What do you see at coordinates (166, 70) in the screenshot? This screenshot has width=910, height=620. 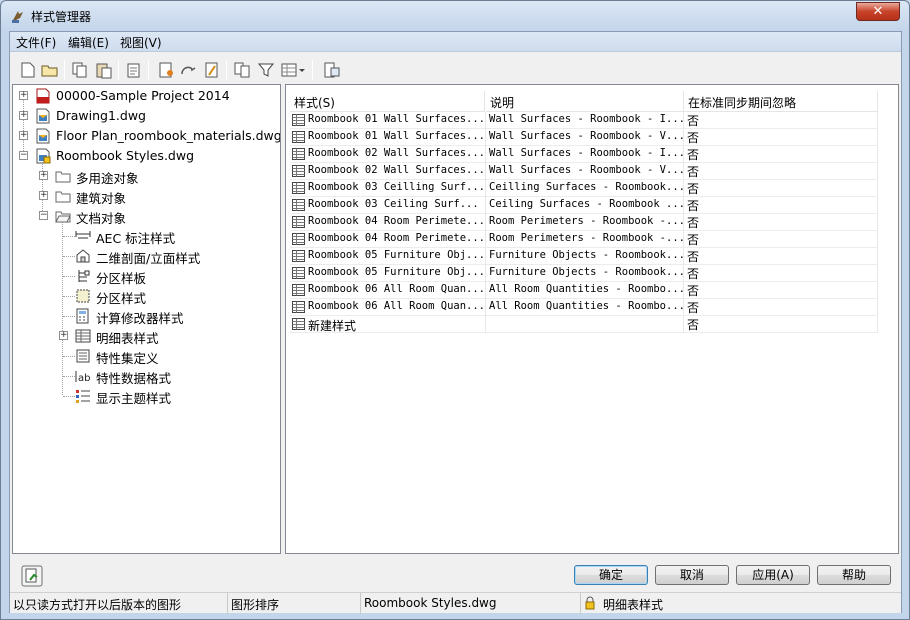 I see `new-style-icon` at bounding box center [166, 70].